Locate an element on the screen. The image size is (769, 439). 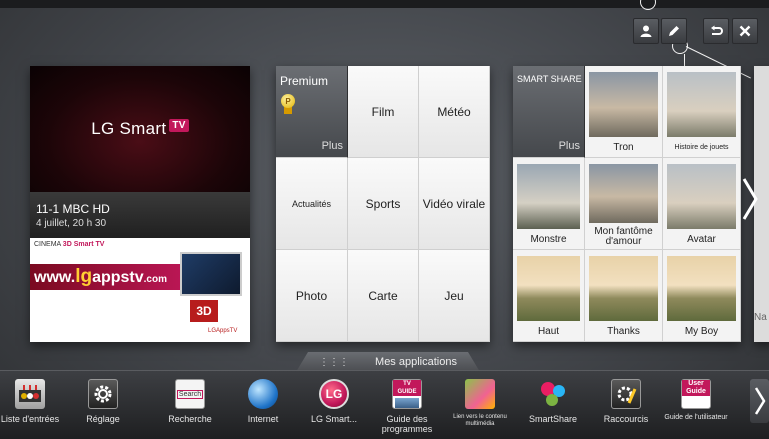
dock-item-label: Guide de l'utilisateur is located at coordinates (696, 417).